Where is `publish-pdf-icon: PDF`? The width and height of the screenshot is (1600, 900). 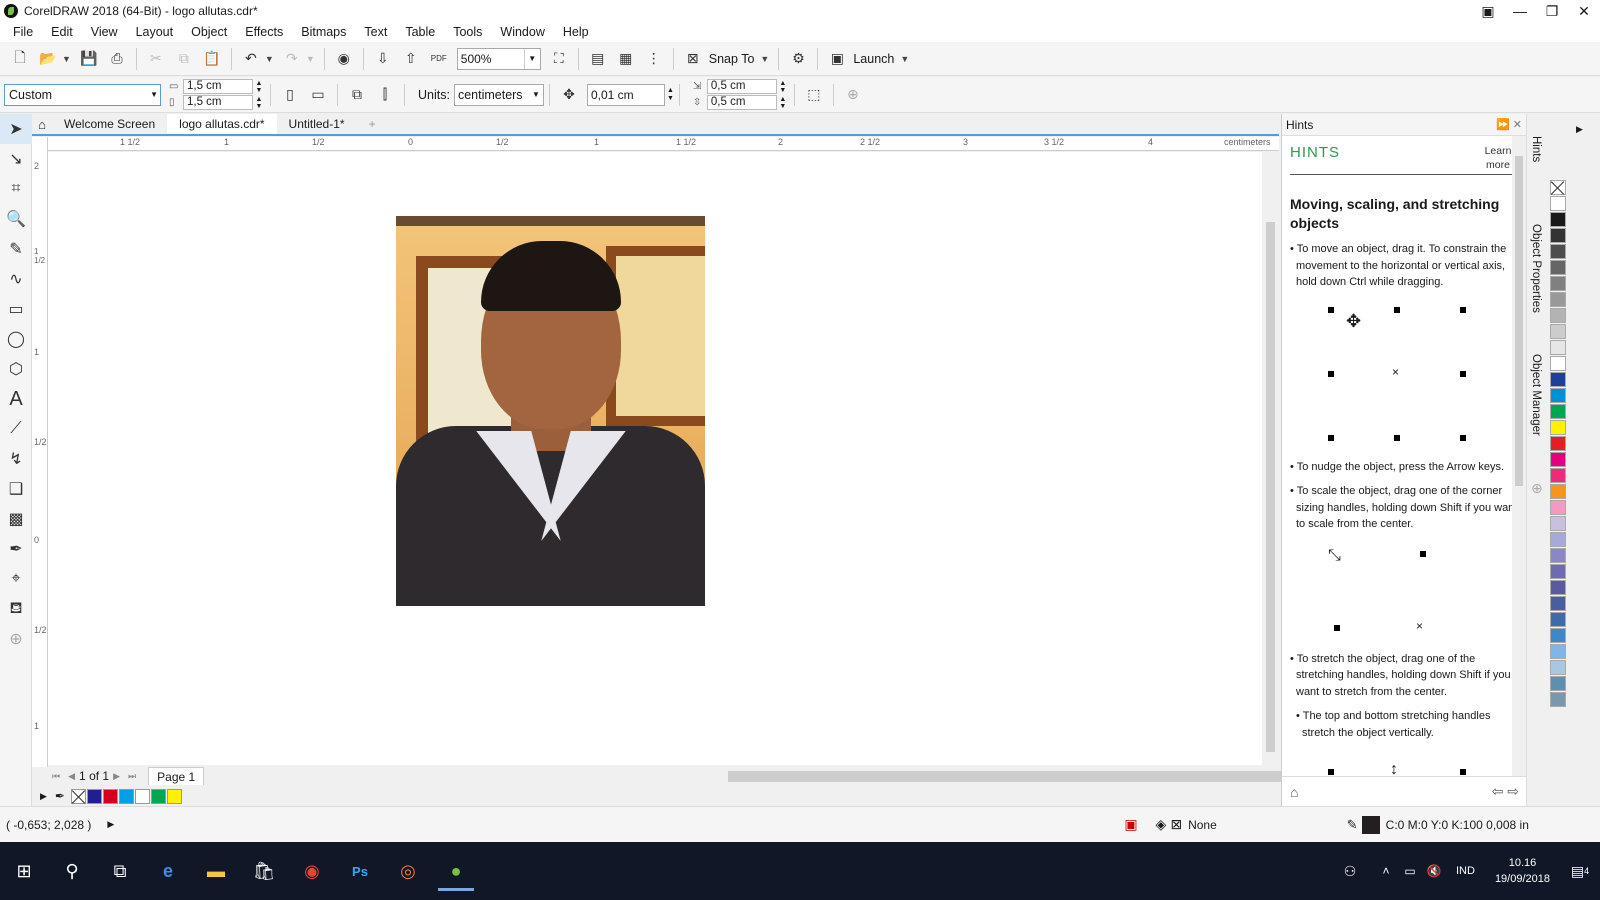
publish-pdf-icon: PDF is located at coordinates (439, 59).